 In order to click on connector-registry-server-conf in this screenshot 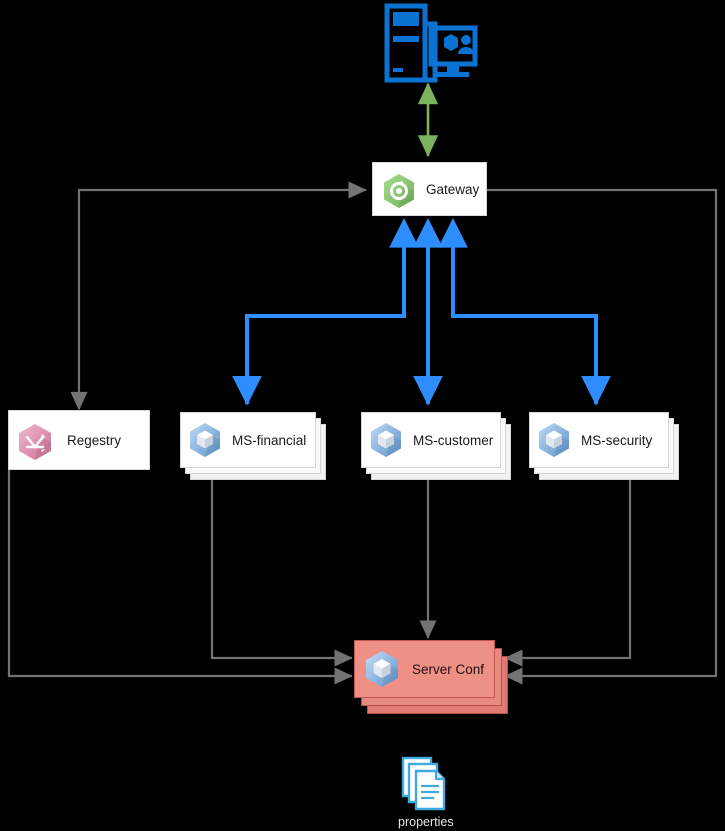, I will do `click(180, 577)`.